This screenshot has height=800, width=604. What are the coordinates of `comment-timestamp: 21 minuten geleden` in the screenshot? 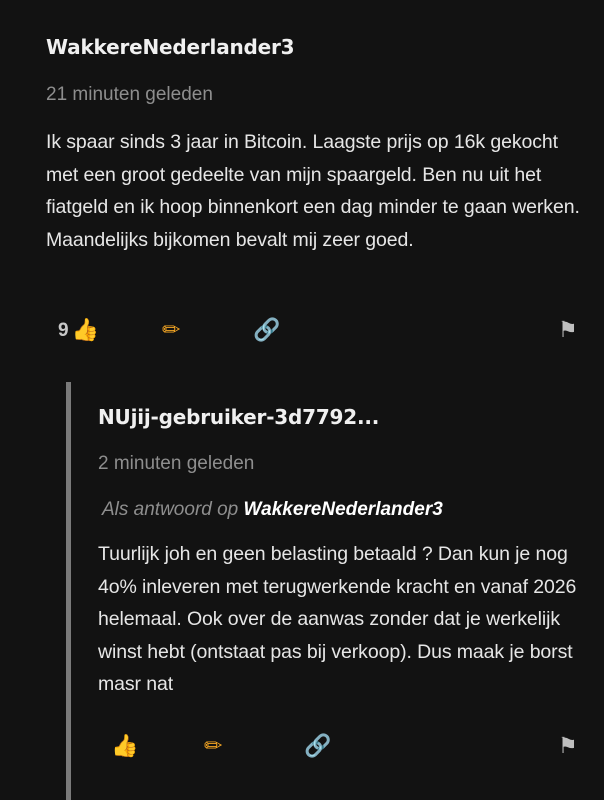 It's located at (129, 94).